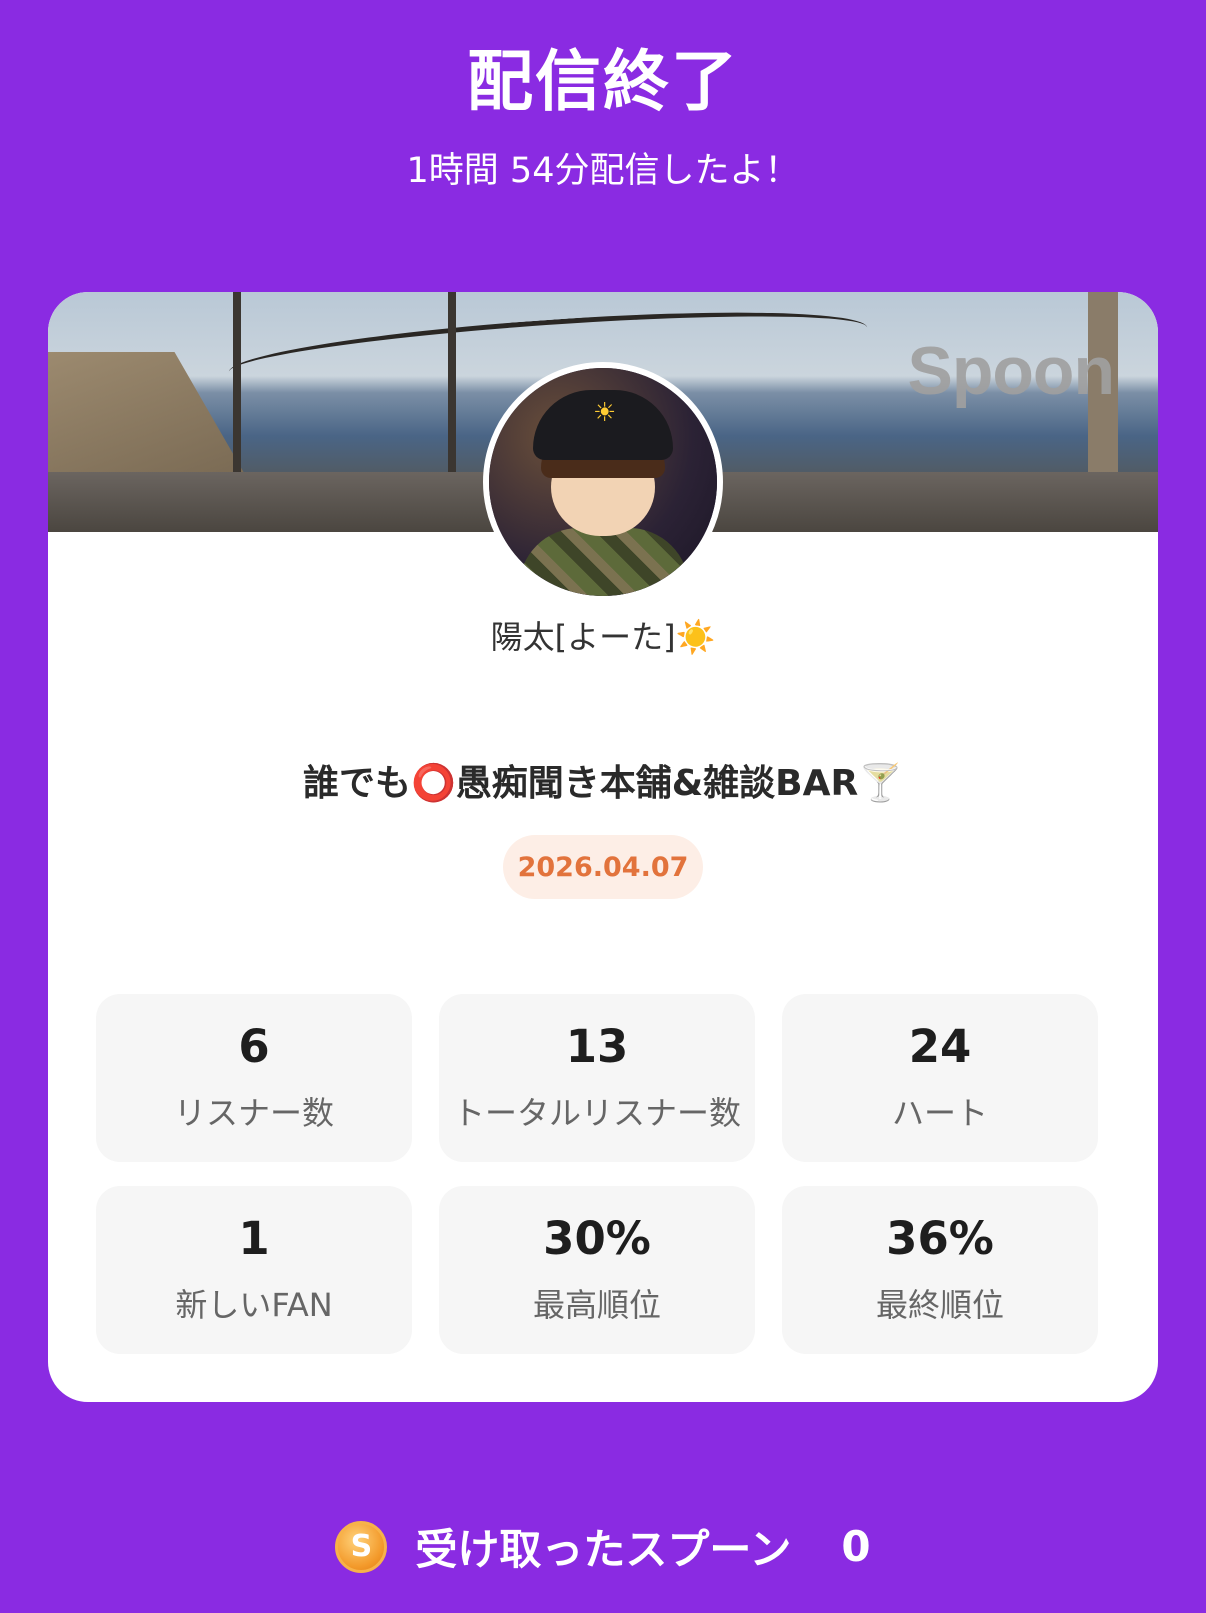 The height and width of the screenshot is (1613, 1206). Describe the element at coordinates (603, 1549) in the screenshot. I see `received-spoons-label: 受け取ったスプーン` at that location.